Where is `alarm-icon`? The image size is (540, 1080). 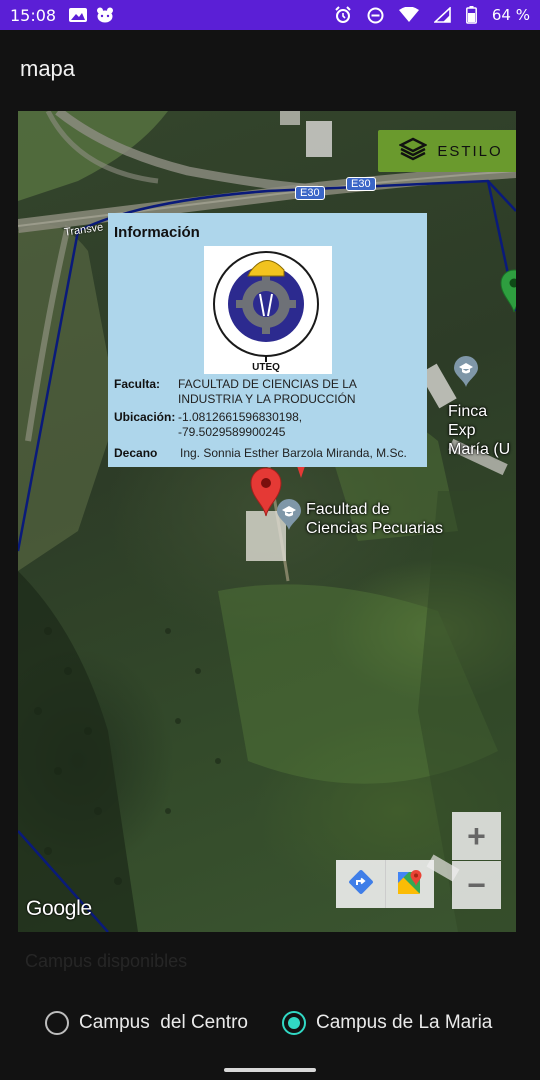 alarm-icon is located at coordinates (343, 15).